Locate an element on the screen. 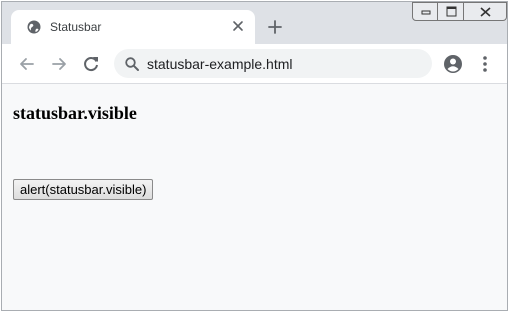 The height and width of the screenshot is (313, 510). page-heading: statusbar.visible is located at coordinates (75, 113).